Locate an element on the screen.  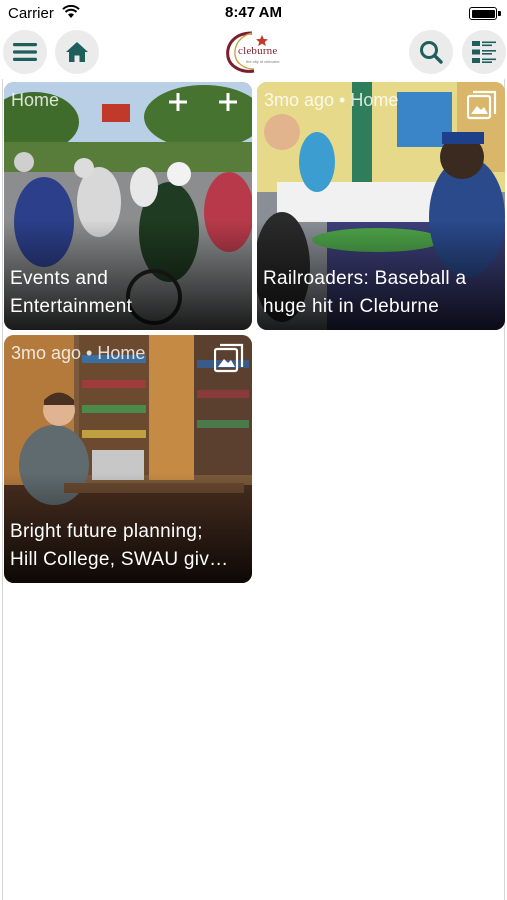
status-bar: Carrier 8:47 AM is located at coordinates (253, 13).